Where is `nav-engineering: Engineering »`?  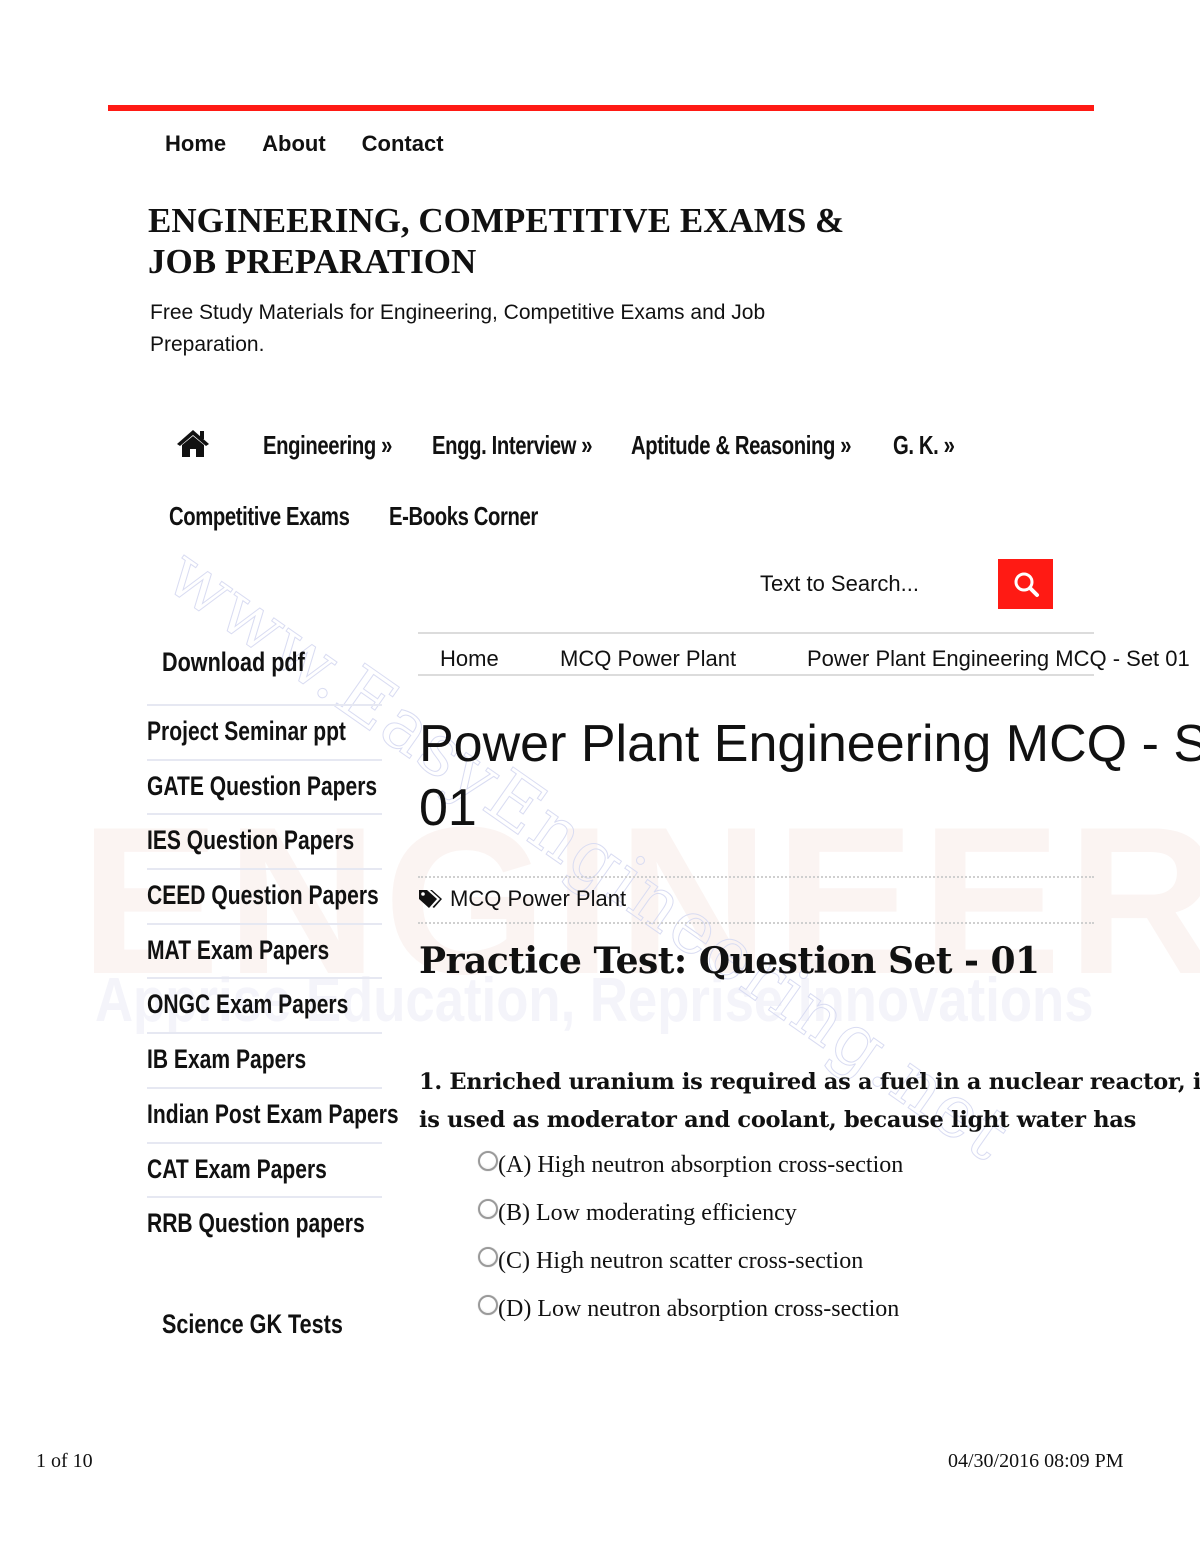 nav-engineering: Engineering » is located at coordinates (327, 445).